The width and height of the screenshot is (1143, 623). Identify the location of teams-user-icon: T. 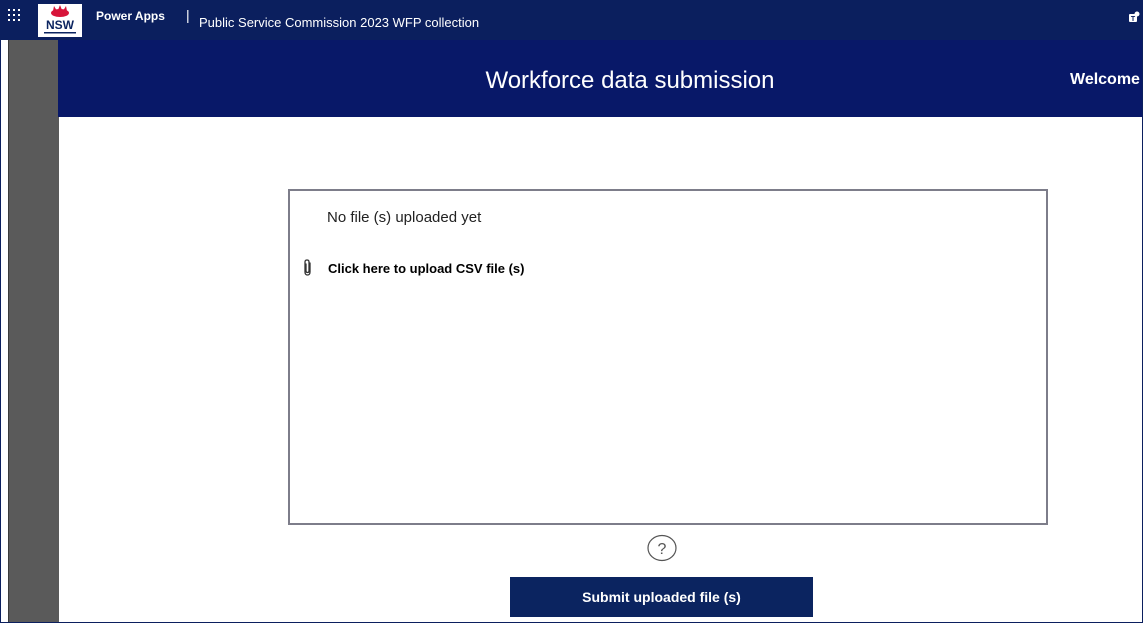
(1135, 17).